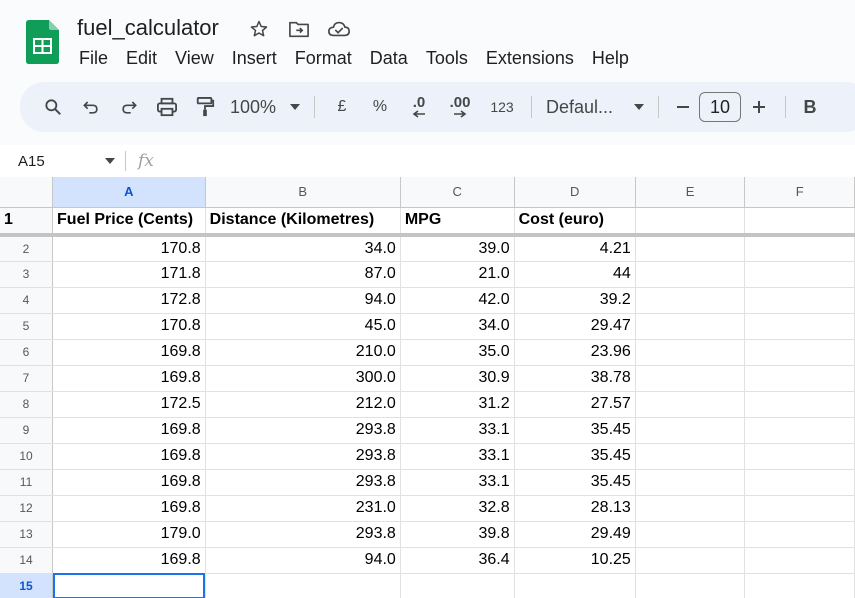 The image size is (855, 598). I want to click on cell: Cost (euro), so click(575, 222).